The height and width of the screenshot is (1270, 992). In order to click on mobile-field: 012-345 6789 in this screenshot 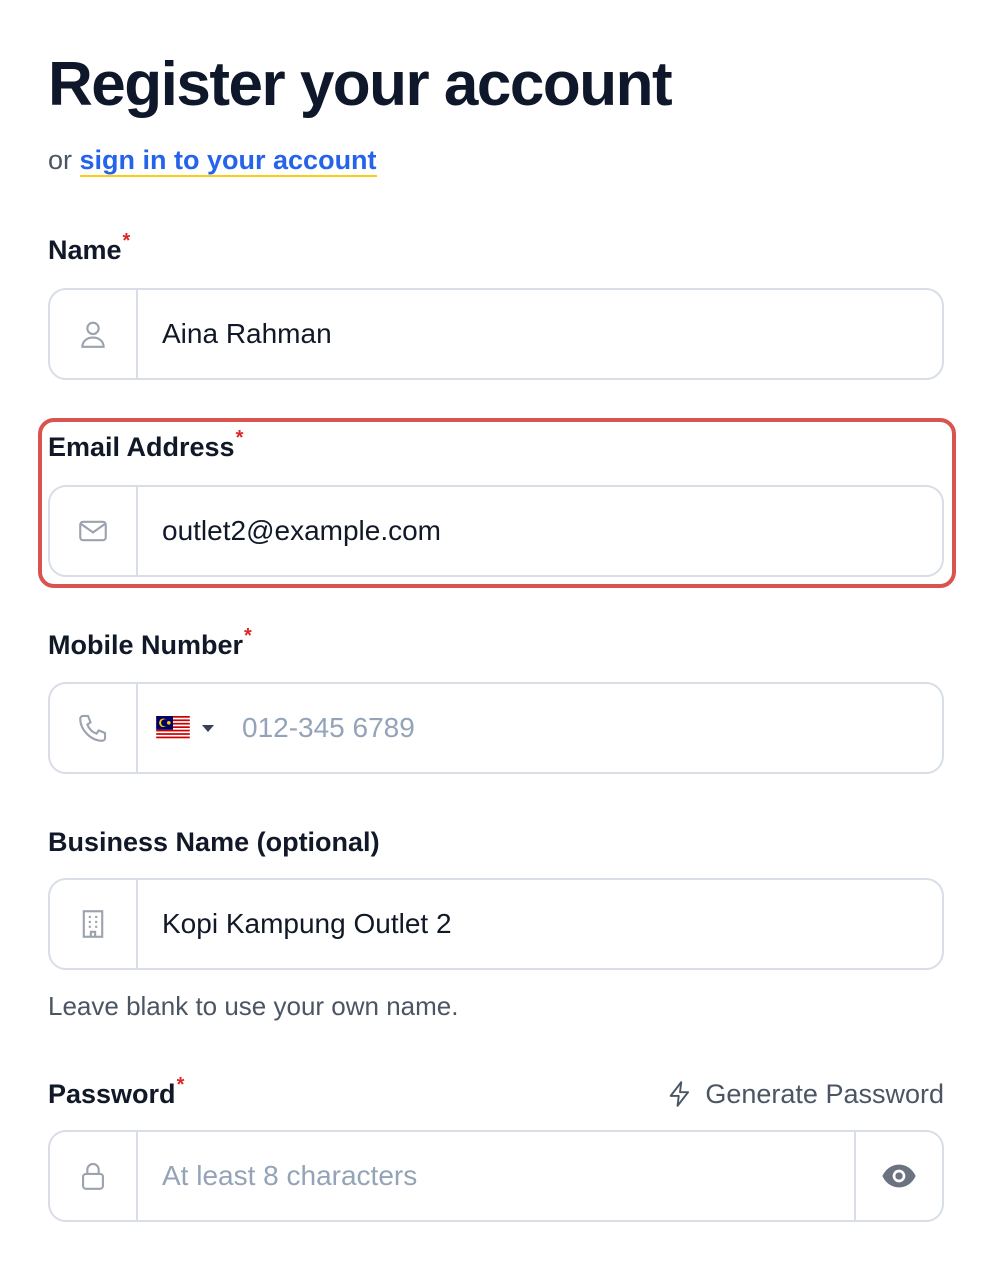, I will do `click(496, 728)`.